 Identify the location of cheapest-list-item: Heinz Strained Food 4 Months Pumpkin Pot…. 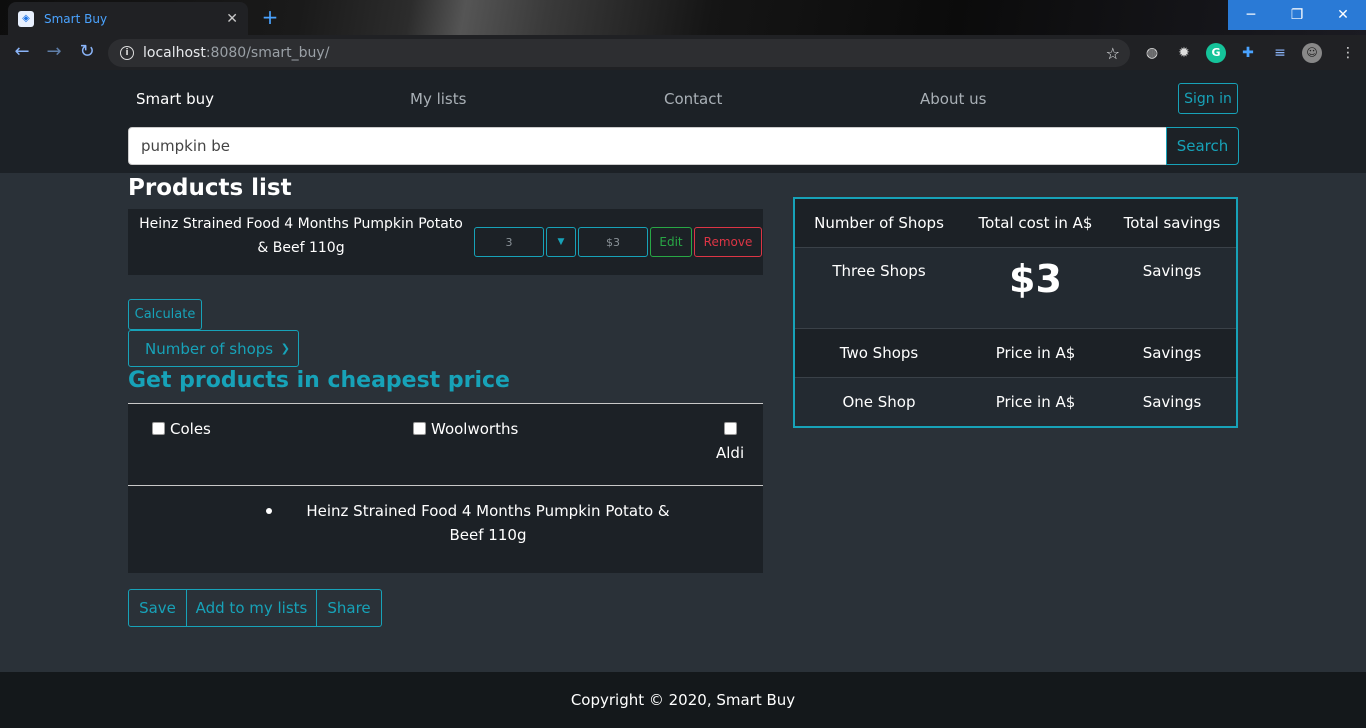
(488, 523).